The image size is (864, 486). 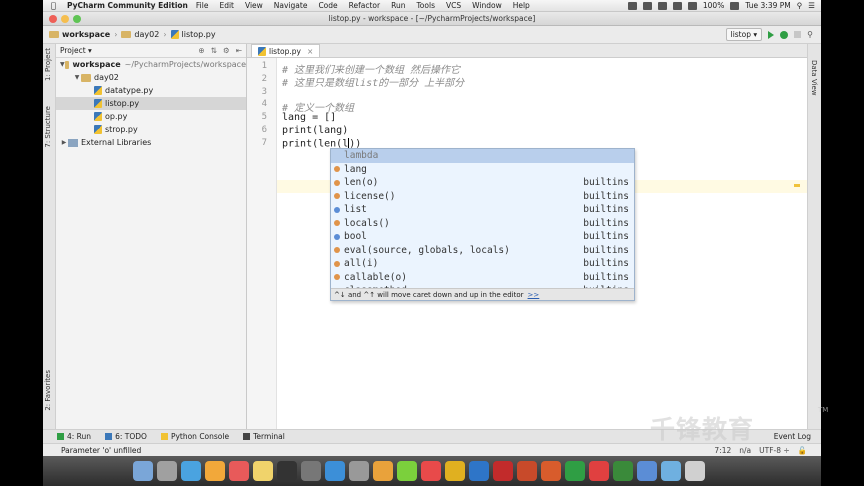 I want to click on editor-tab-listop: listop.py ×, so click(x=286, y=50).